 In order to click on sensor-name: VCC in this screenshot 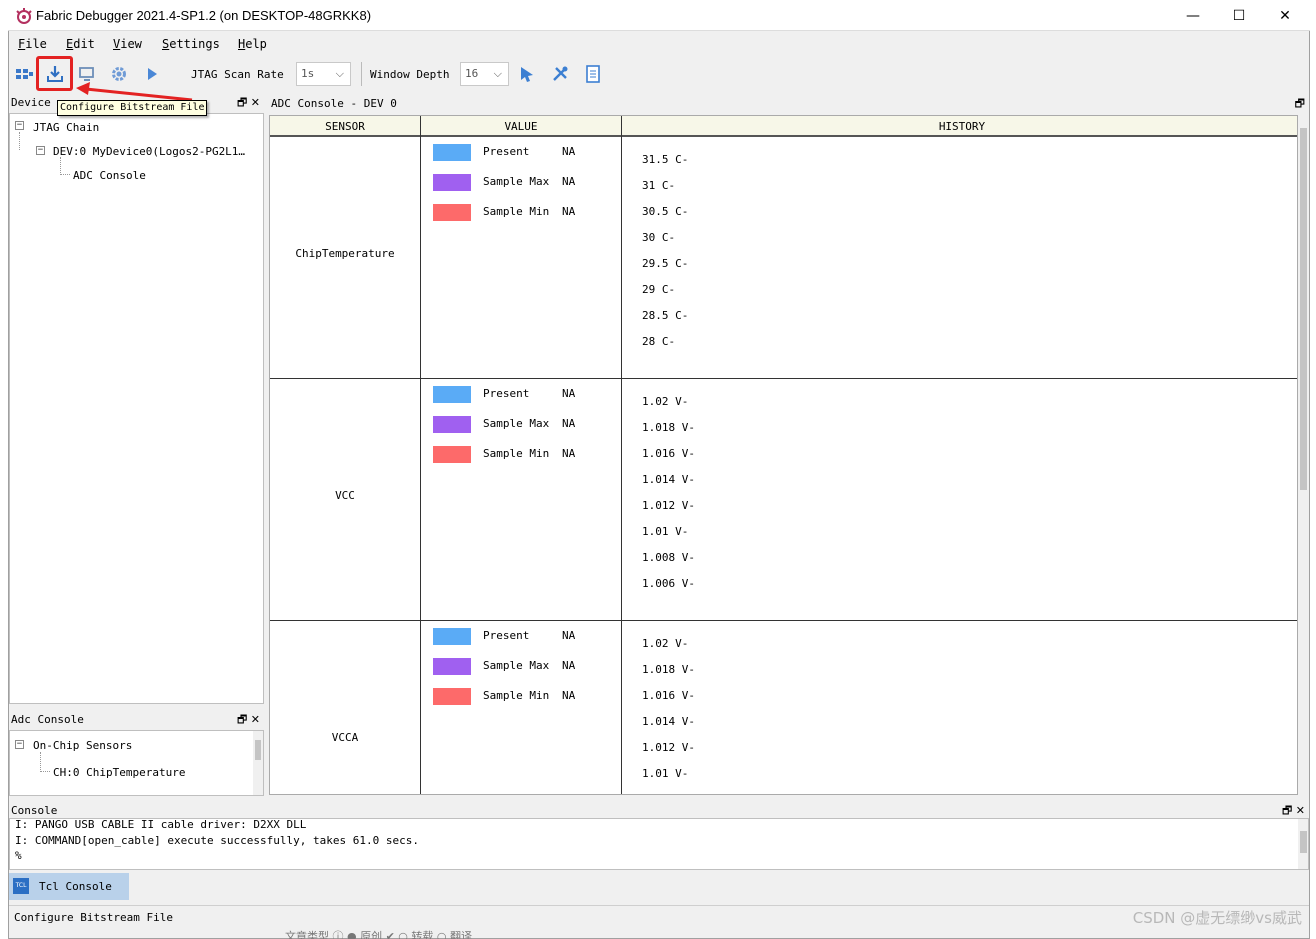, I will do `click(345, 495)`.